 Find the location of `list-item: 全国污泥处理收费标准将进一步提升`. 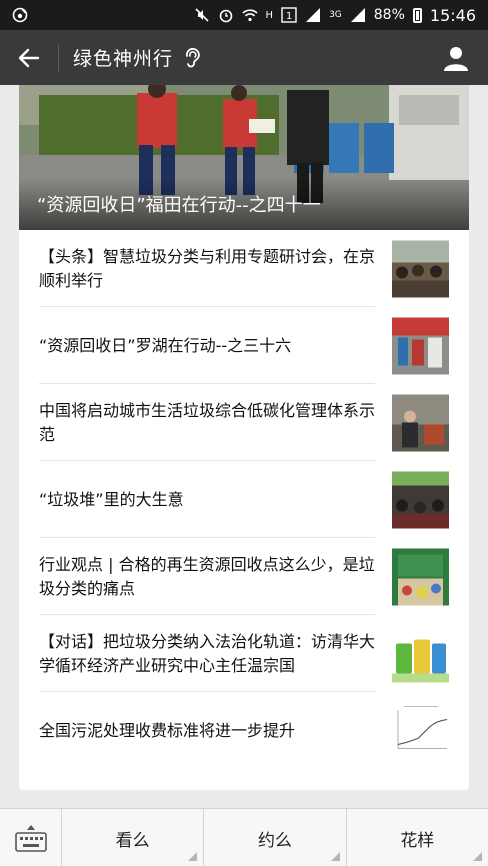

list-item: 全国污泥处理收费标准将进一步提升 is located at coordinates (244, 730).